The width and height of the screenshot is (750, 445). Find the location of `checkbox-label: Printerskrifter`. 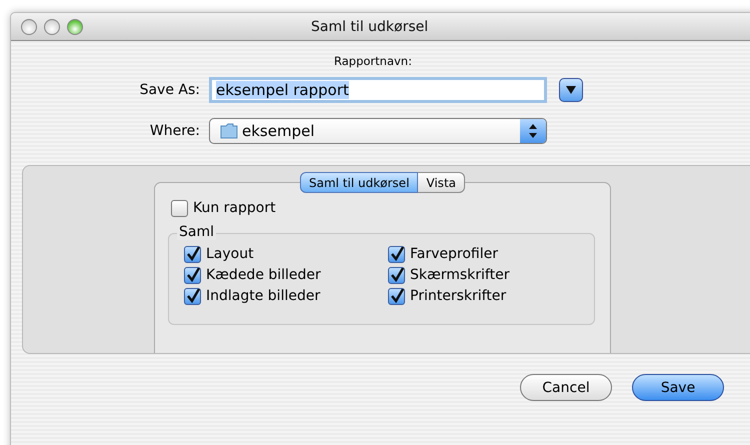

checkbox-label: Printerskrifter is located at coordinates (458, 296).